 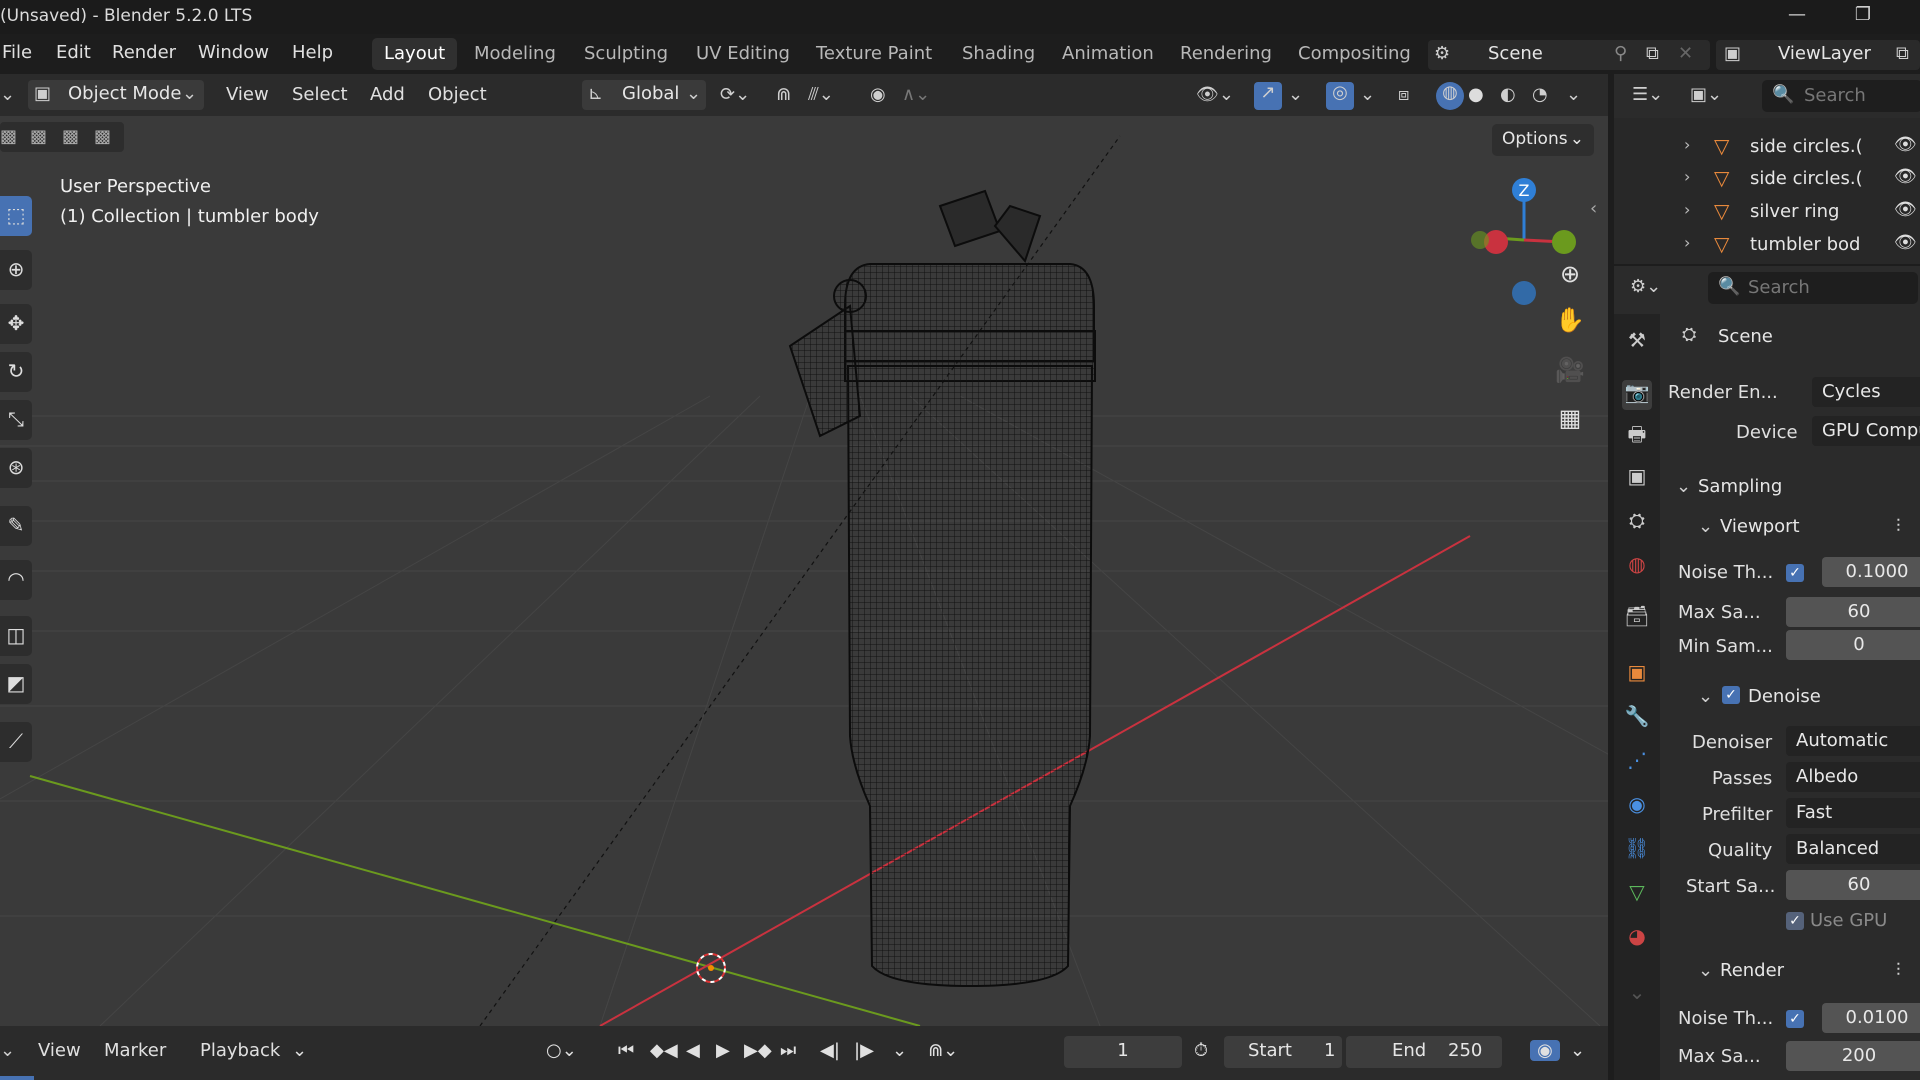 What do you see at coordinates (1570, 376) in the screenshot?
I see `camera-view-icon: 🎥` at bounding box center [1570, 376].